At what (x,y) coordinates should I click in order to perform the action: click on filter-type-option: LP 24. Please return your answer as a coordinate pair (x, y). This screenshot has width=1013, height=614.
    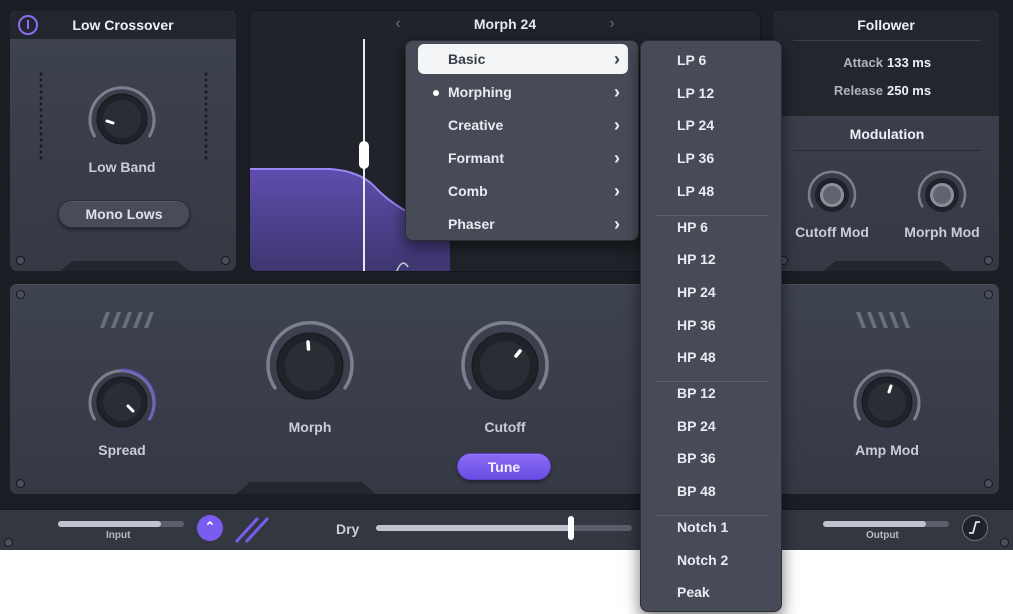
    Looking at the image, I should click on (695, 125).